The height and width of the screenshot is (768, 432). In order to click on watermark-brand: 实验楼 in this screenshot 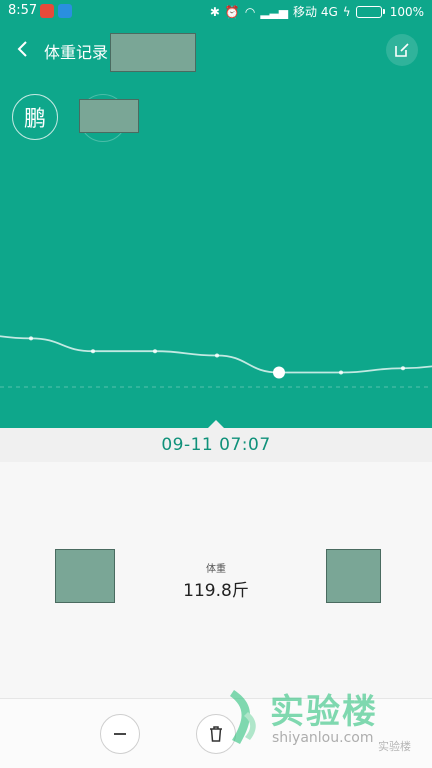, I will do `click(394, 746)`.